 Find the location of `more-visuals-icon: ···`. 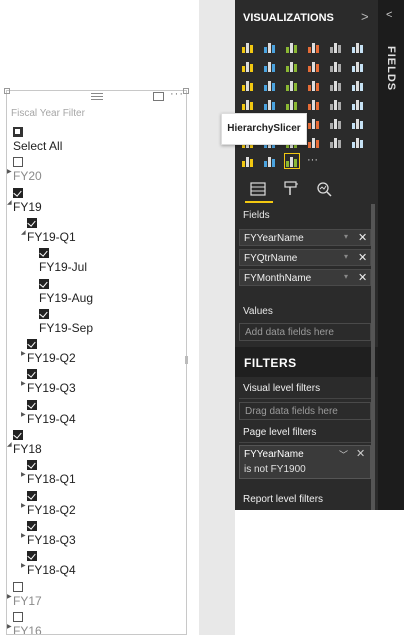

more-visuals-icon: ··· is located at coordinates (314, 161).